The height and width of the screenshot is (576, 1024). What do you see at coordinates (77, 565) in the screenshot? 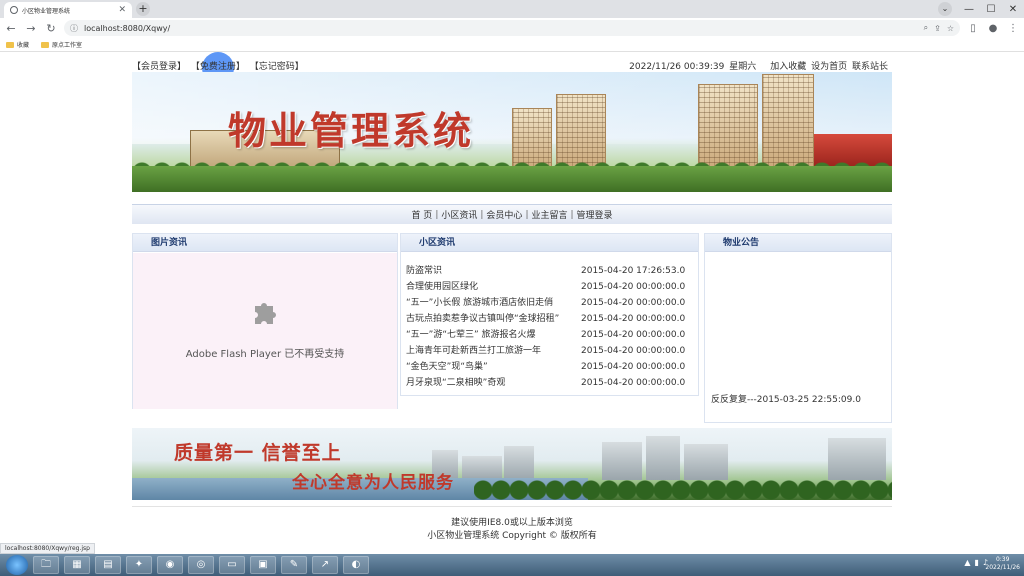
I see `taskbar-app-1: ▦` at bounding box center [77, 565].